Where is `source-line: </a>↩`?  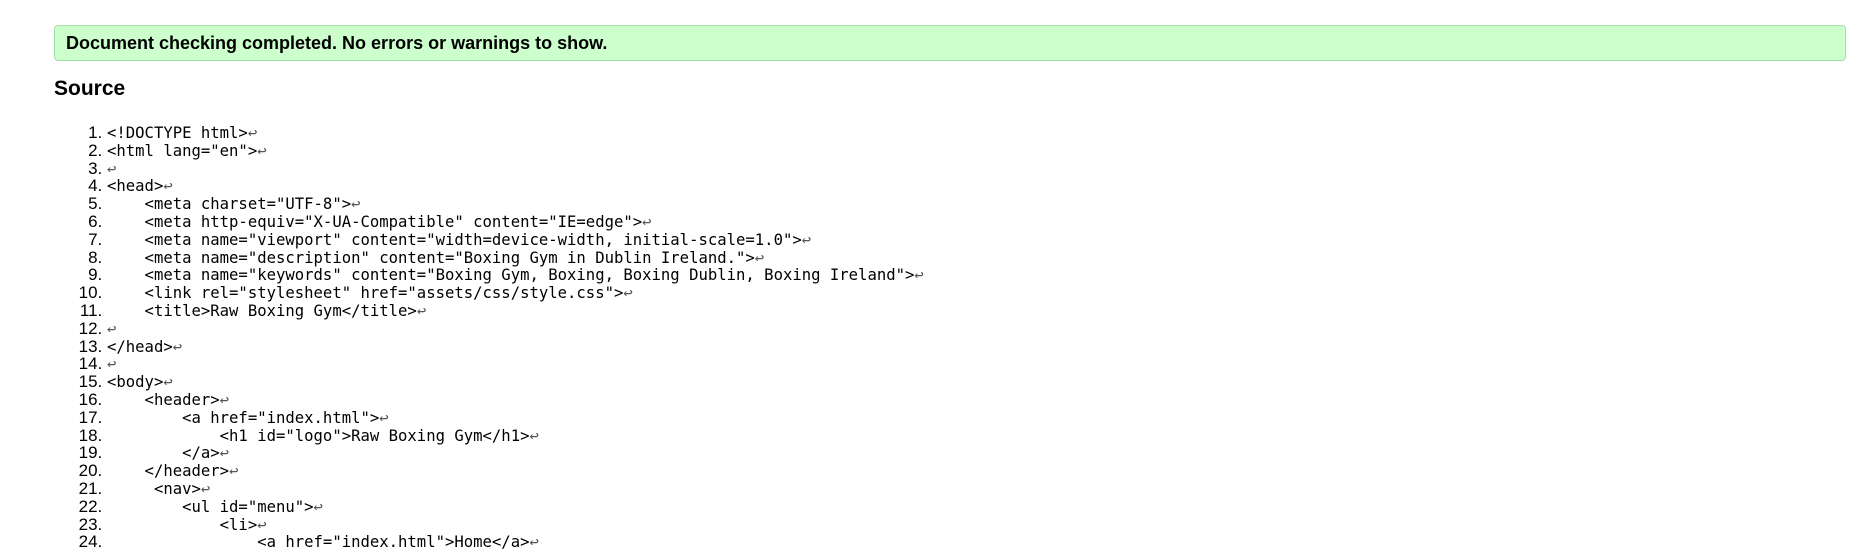 source-line: </a>↩ is located at coordinates (957, 453).